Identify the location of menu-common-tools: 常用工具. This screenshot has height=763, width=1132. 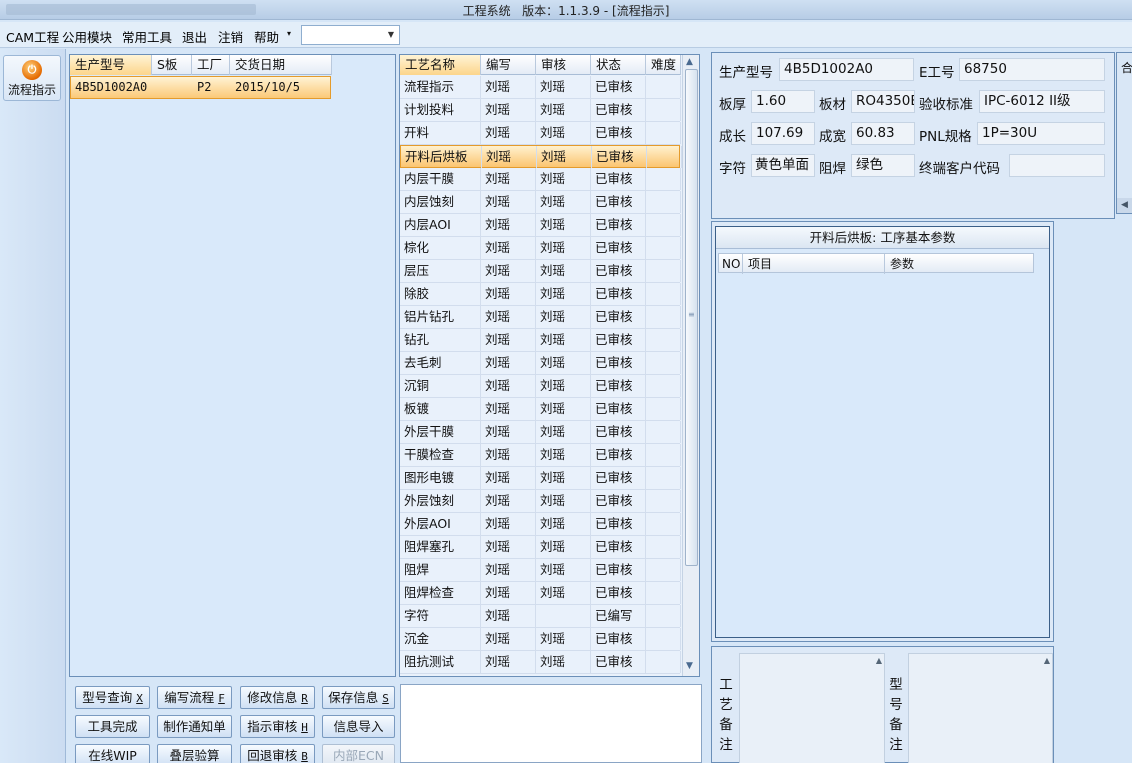
(147, 36).